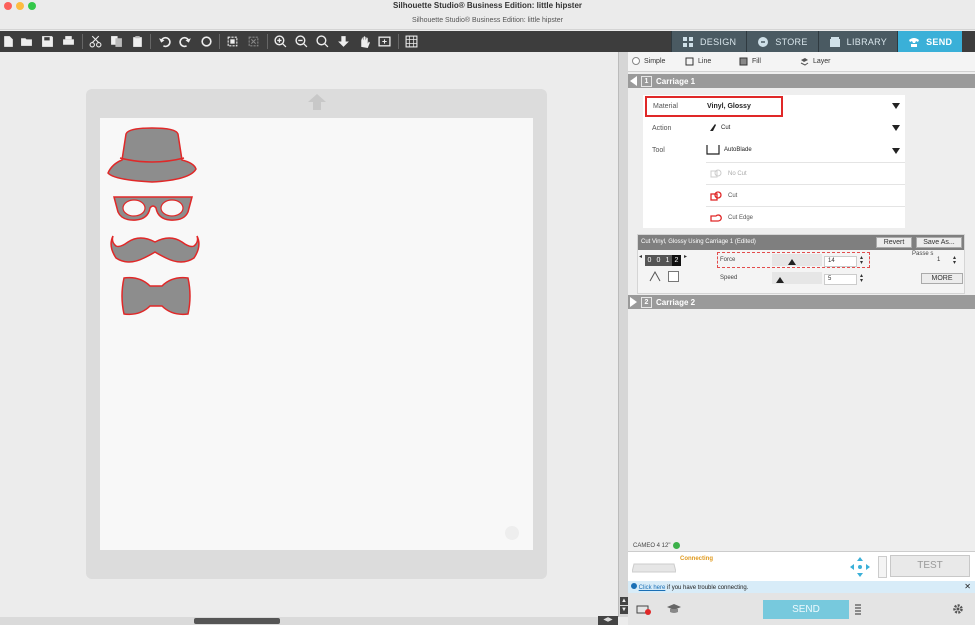 This screenshot has width=975, height=625. What do you see at coordinates (322, 41) in the screenshot?
I see `zoom-select-icon` at bounding box center [322, 41].